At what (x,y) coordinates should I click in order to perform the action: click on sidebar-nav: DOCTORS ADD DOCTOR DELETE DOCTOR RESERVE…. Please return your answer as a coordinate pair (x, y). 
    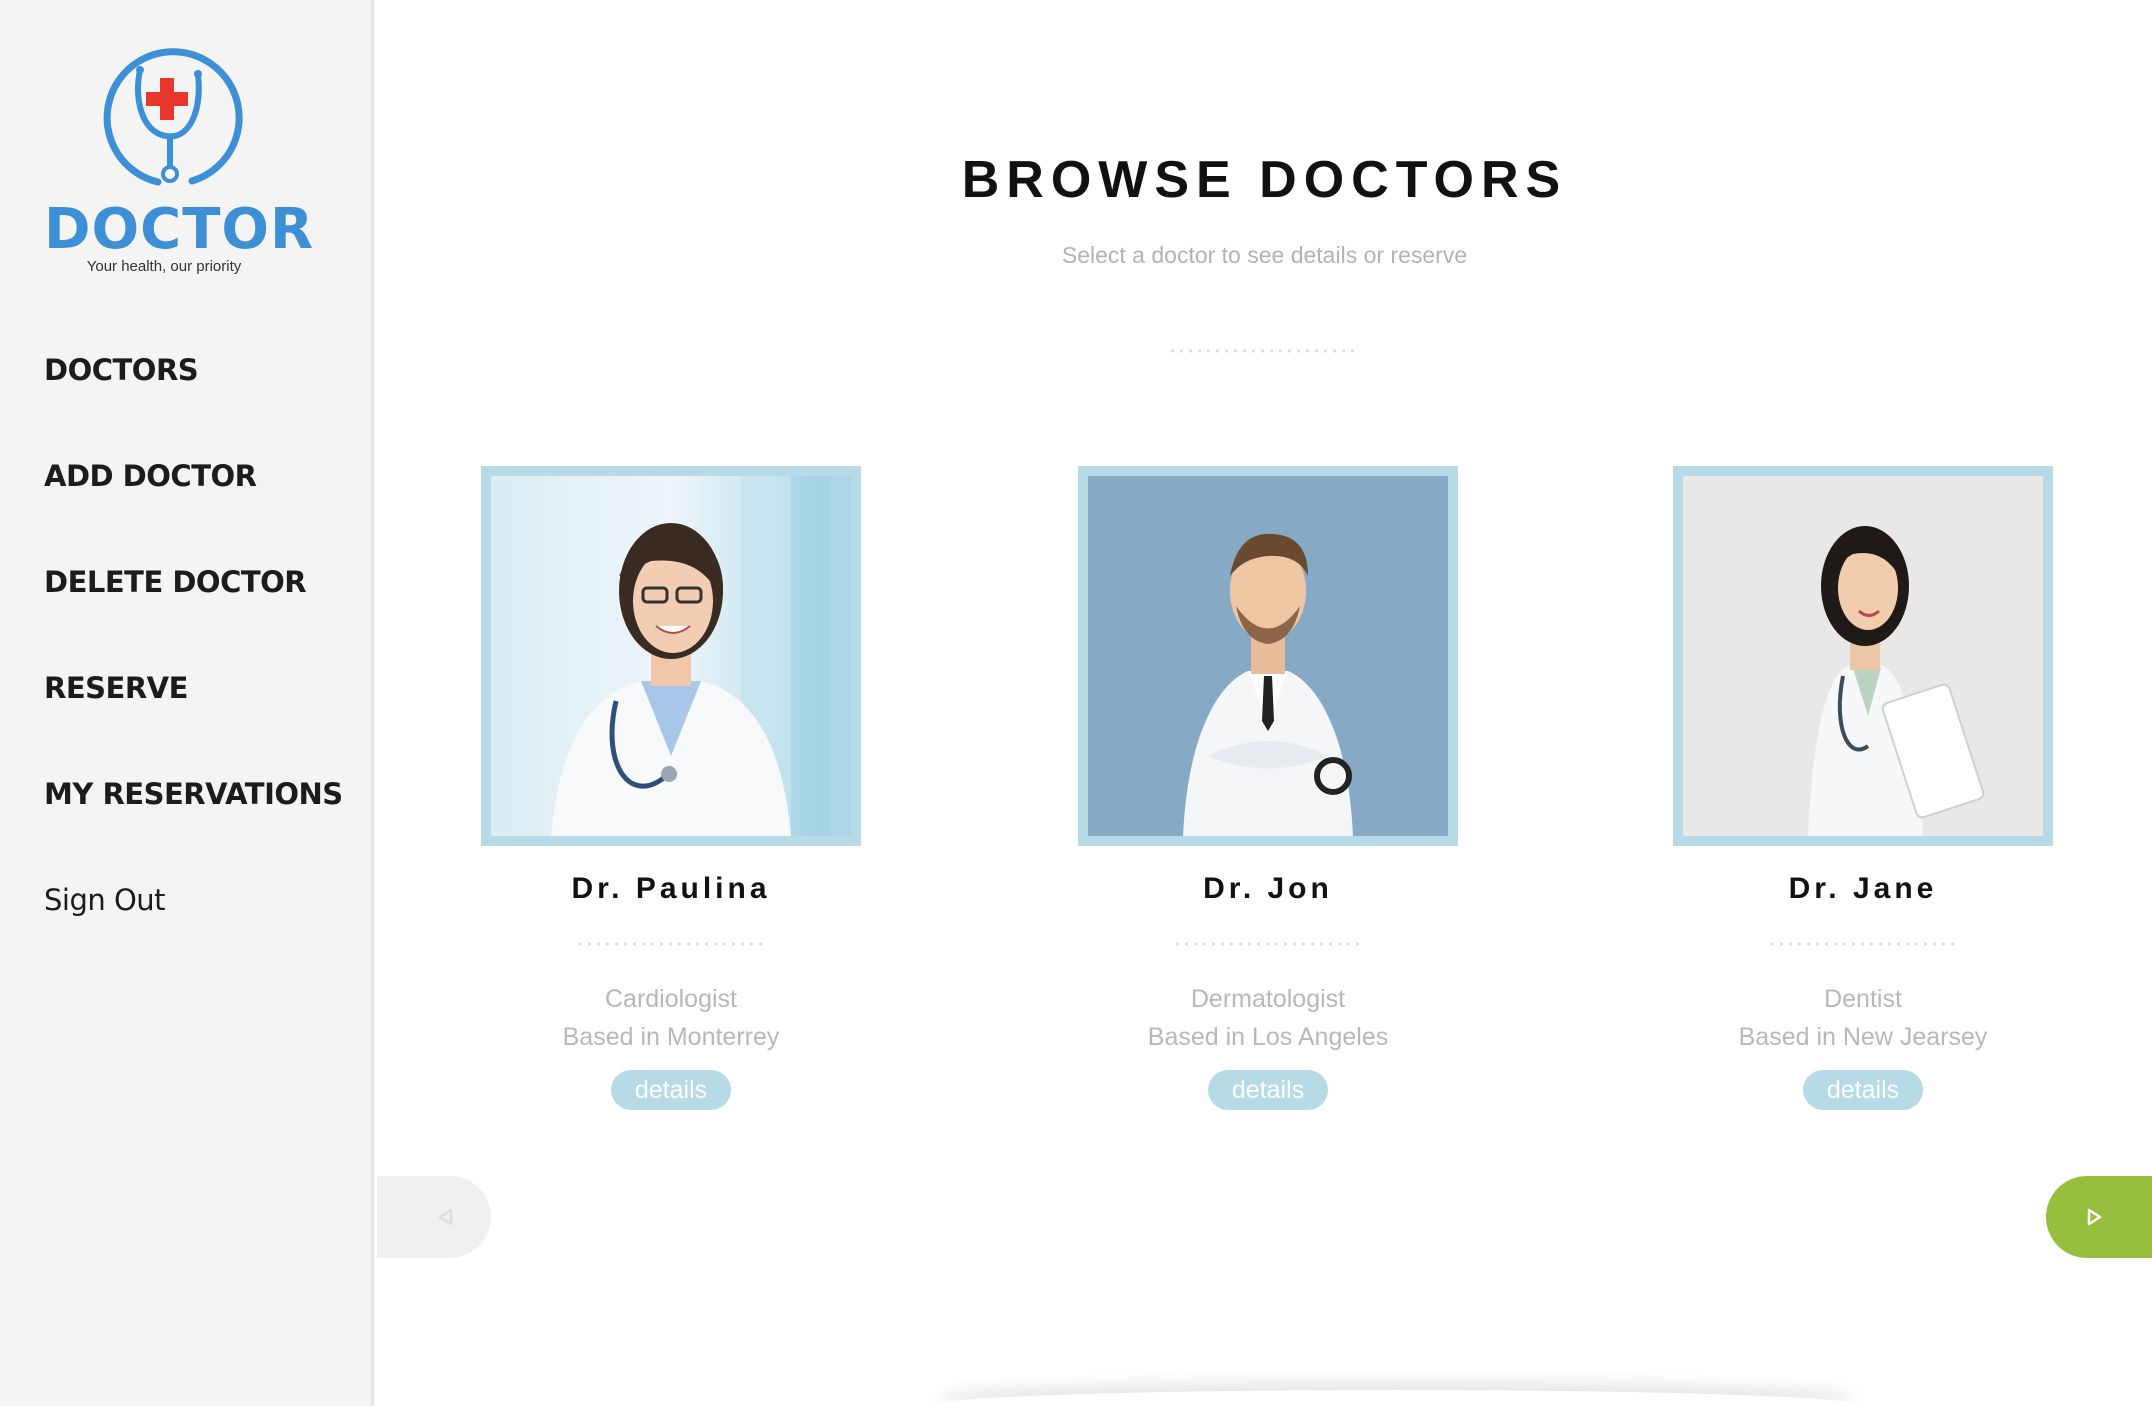
    Looking at the image, I should click on (193, 666).